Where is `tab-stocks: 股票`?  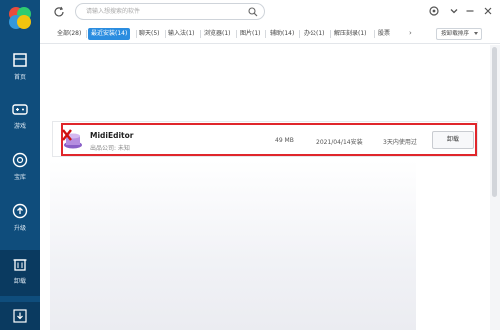
tab-stocks: 股票 is located at coordinates (384, 34).